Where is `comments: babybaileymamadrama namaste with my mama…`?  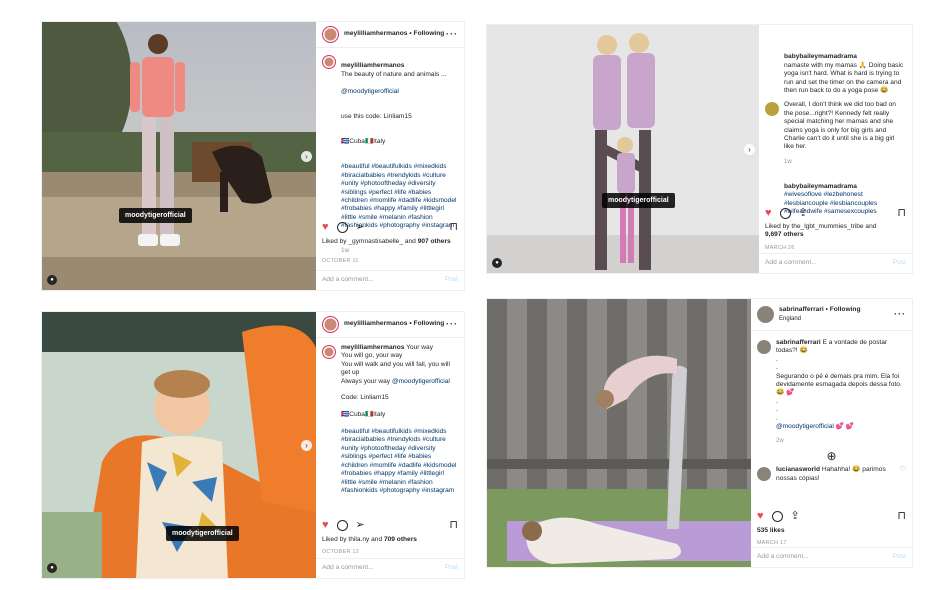 comments: babybaileymamadrama namaste with my mama… is located at coordinates (835, 120).